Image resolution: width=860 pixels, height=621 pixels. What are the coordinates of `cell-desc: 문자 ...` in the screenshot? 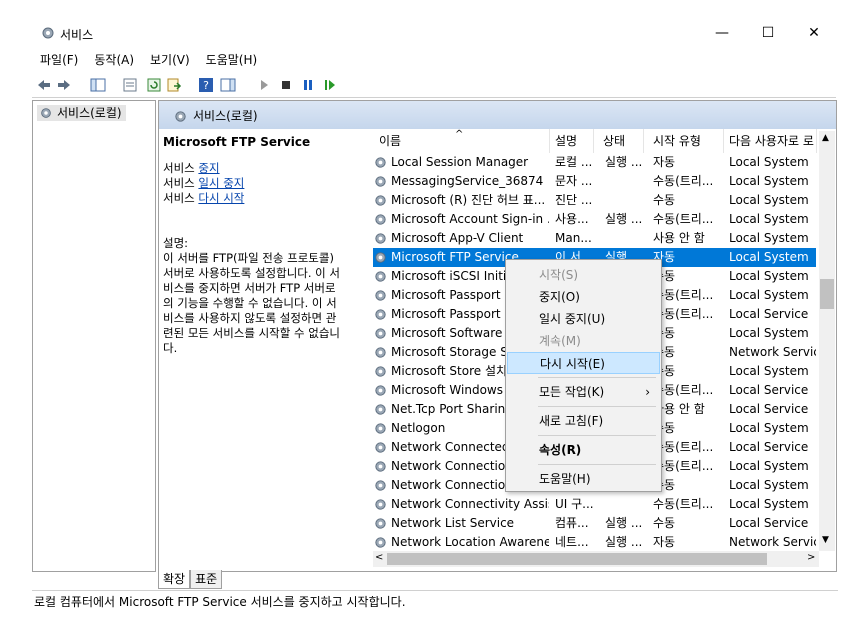 It's located at (574, 181).